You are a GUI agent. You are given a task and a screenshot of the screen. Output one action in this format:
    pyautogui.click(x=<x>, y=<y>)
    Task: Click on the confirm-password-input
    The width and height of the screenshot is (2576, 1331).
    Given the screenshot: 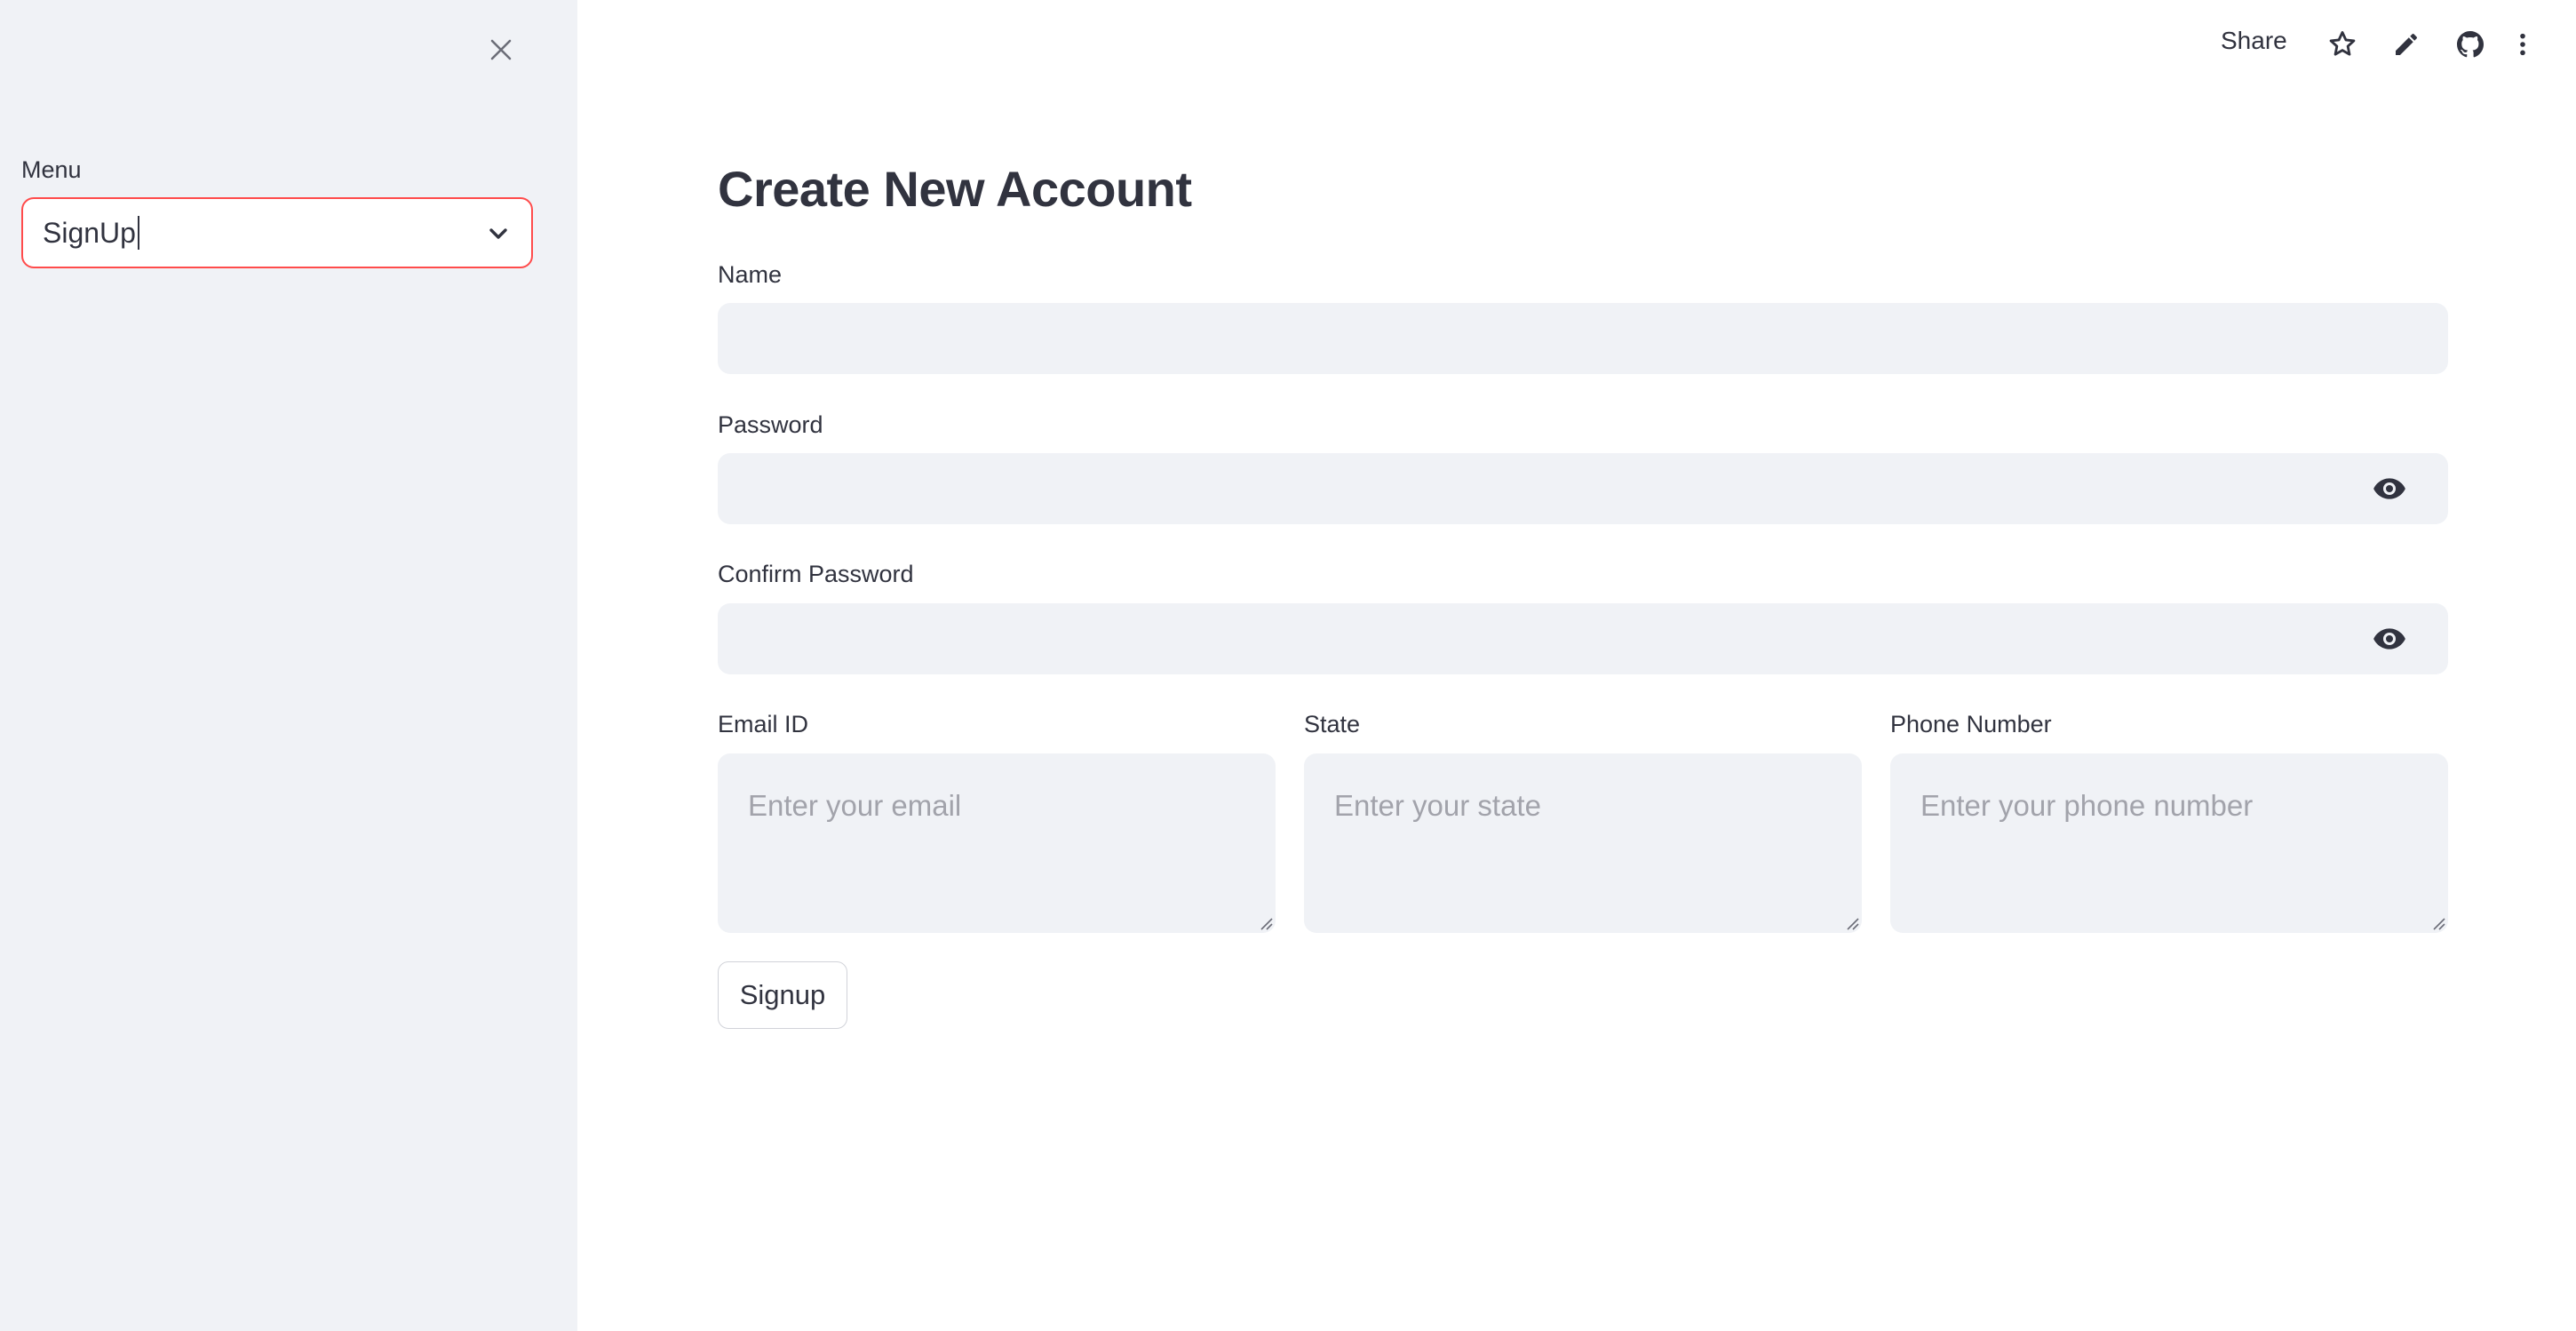 What is the action you would take?
    pyautogui.click(x=1583, y=638)
    